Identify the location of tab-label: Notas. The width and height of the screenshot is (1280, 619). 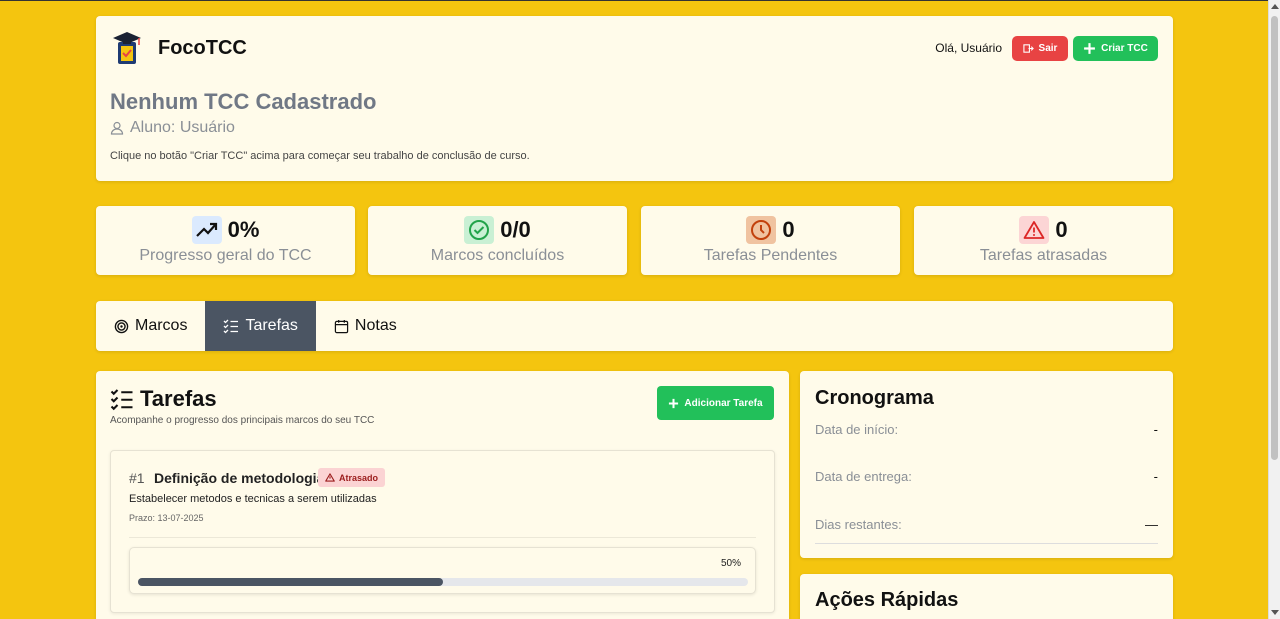
(375, 325).